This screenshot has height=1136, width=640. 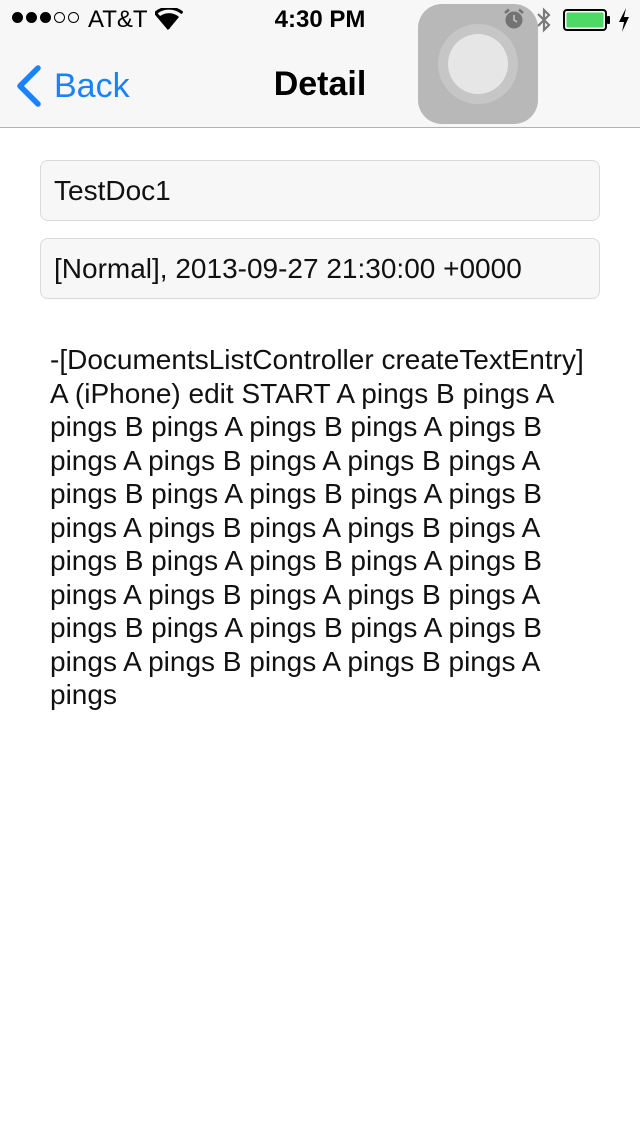 What do you see at coordinates (320, 64) in the screenshot?
I see `top-bar: AT&T 4:30 PM Back Detail` at bounding box center [320, 64].